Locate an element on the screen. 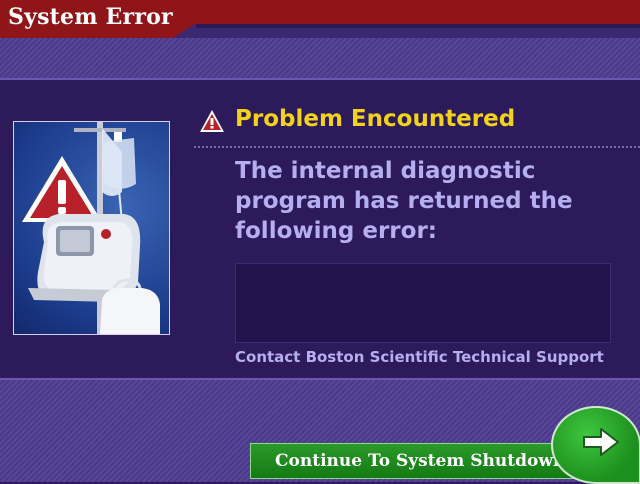 The image size is (640, 484). header-shadow is located at coordinates (418, 26).